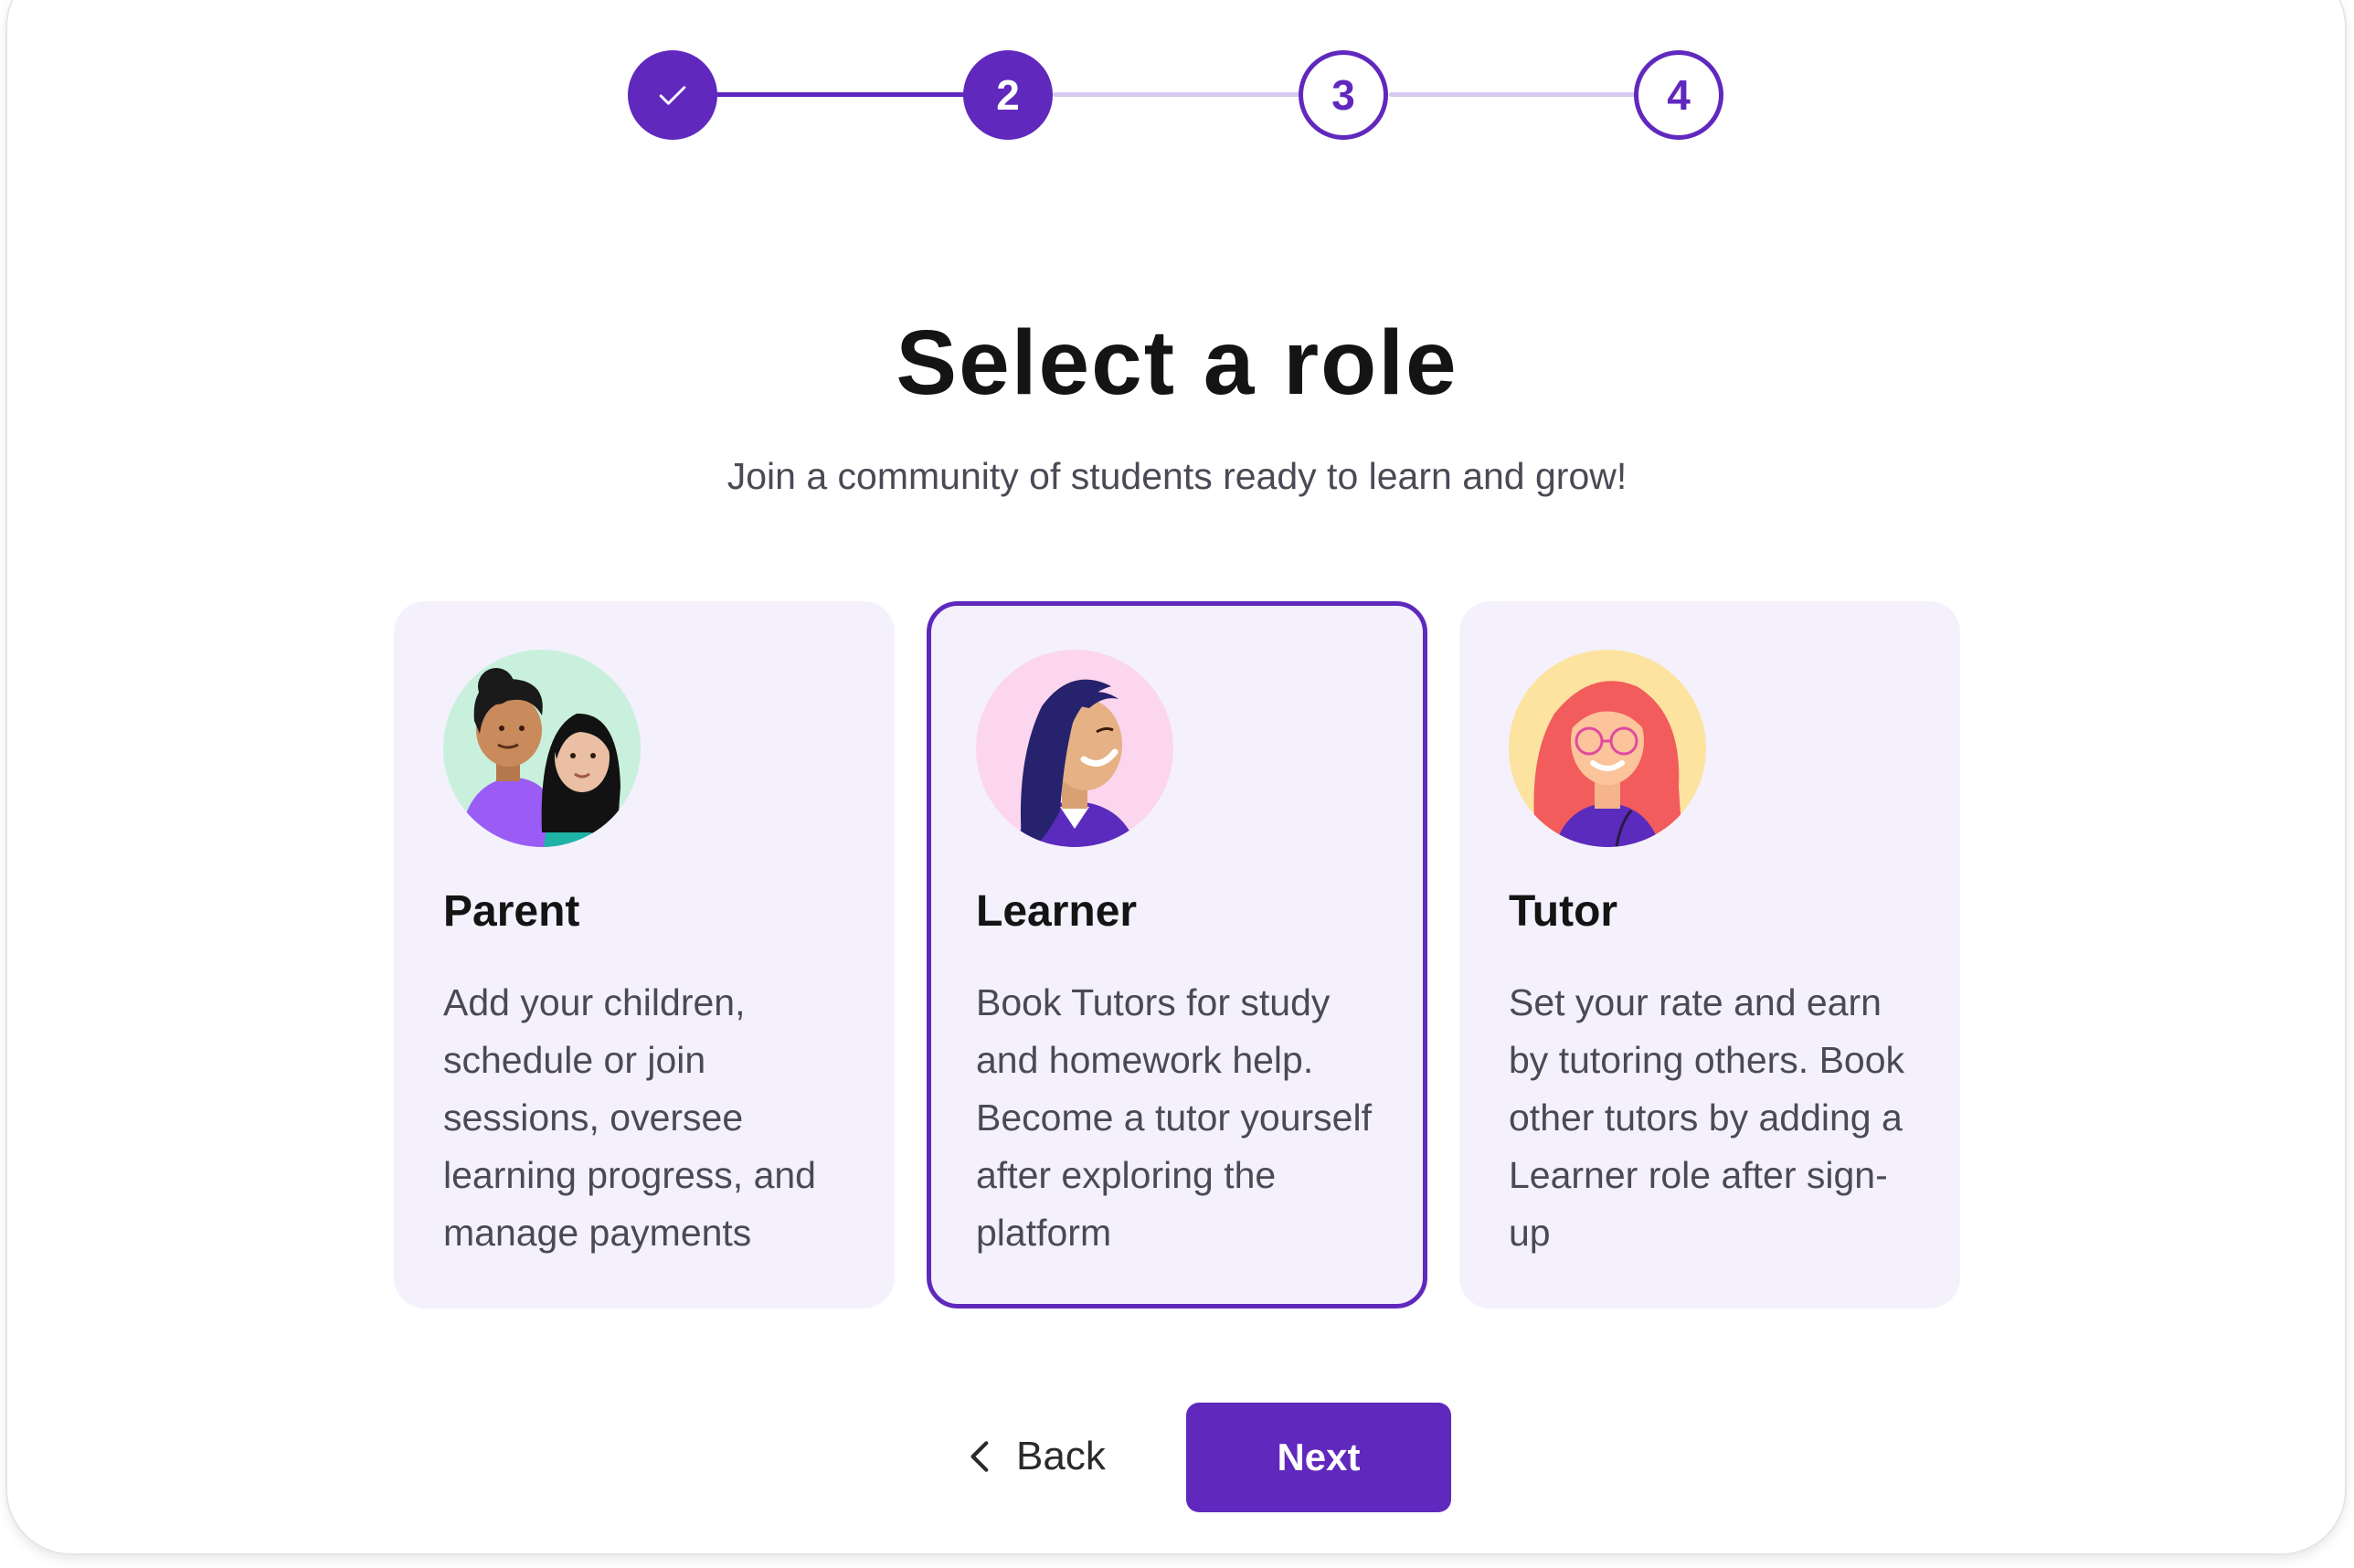 This screenshot has width=2354, height=1568. Describe the element at coordinates (1061, 1456) in the screenshot. I see `back-button-label: Back` at that location.